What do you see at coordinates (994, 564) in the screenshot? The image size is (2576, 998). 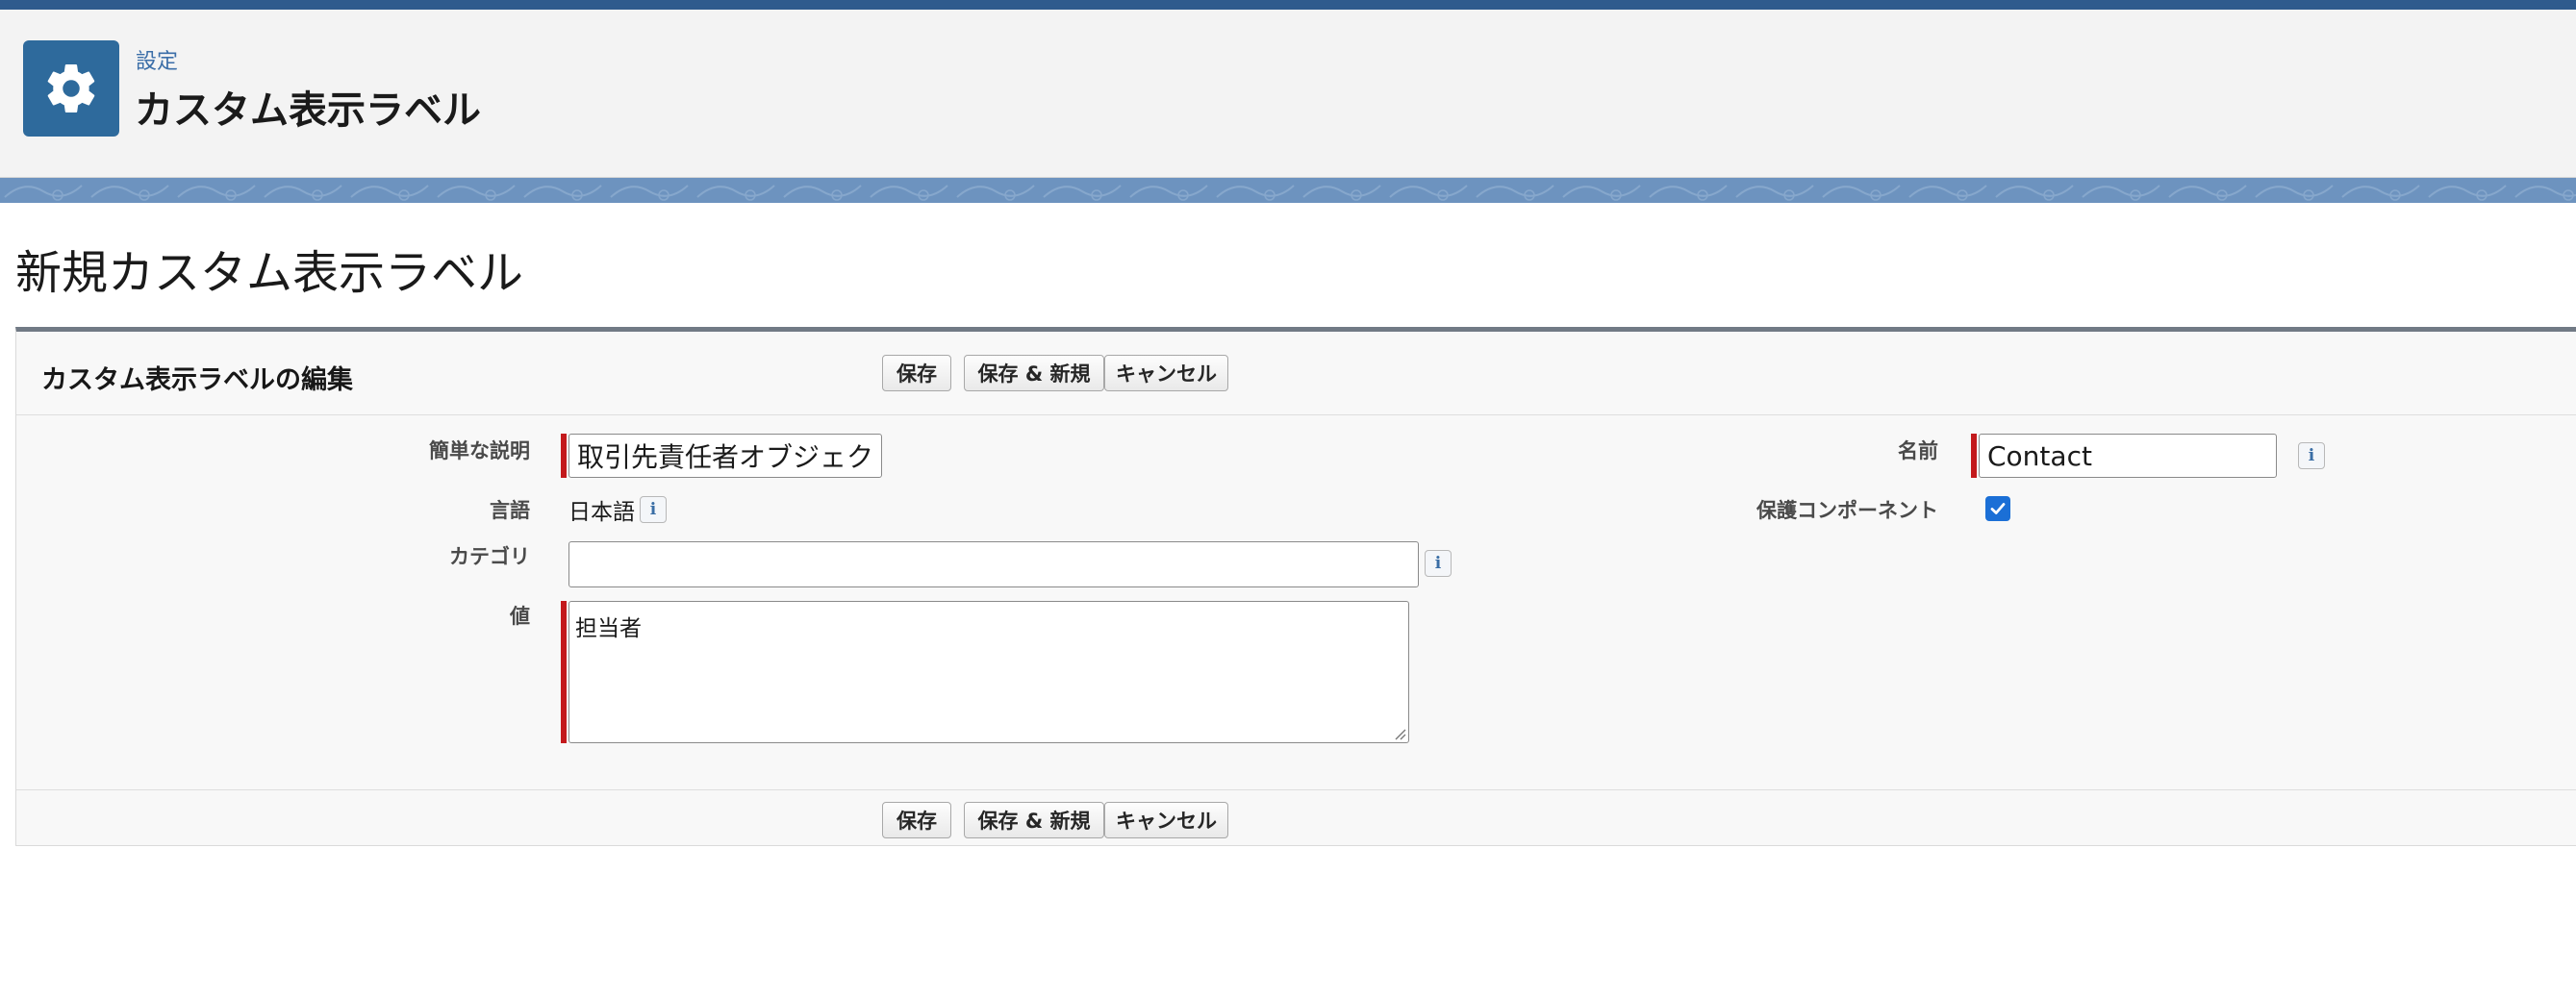 I see `category-input` at bounding box center [994, 564].